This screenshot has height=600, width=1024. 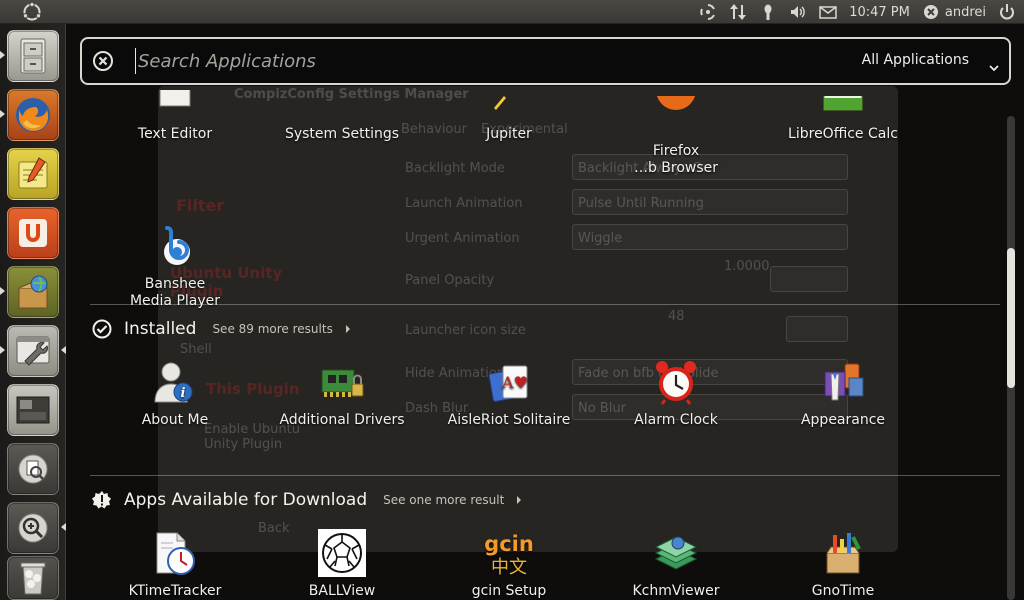 I want to click on app-label: LibreOffice Calc, so click(x=843, y=134).